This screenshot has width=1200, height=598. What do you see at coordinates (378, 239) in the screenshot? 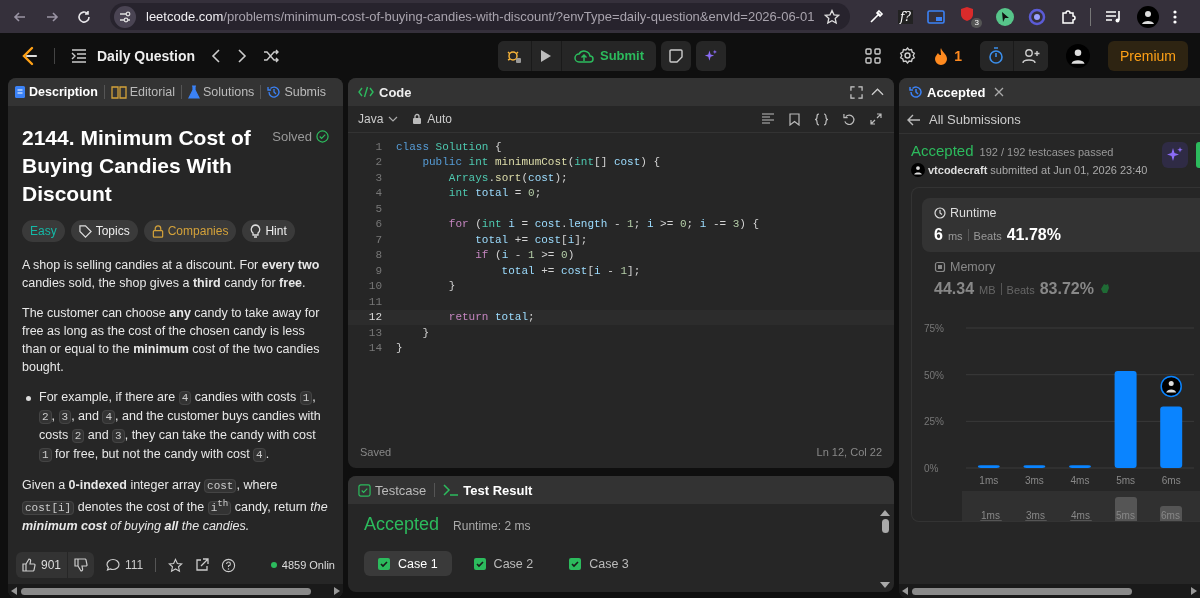
I see `line-number: 7` at bounding box center [378, 239].